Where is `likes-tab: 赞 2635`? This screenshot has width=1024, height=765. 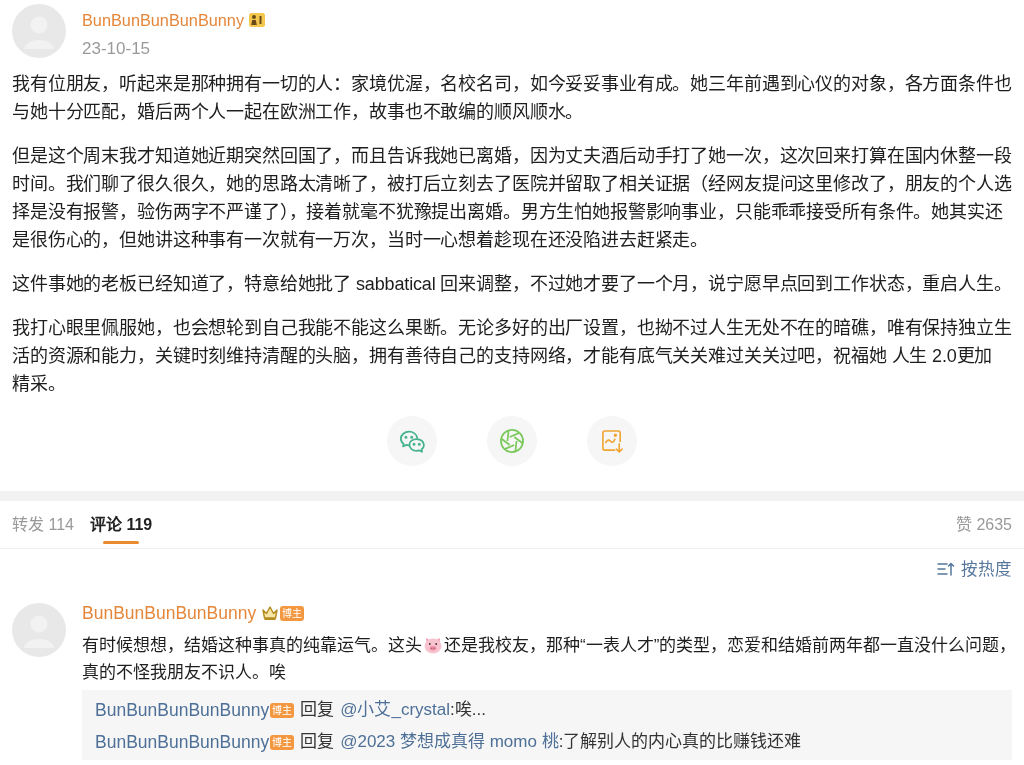 likes-tab: 赞 2635 is located at coordinates (983, 524).